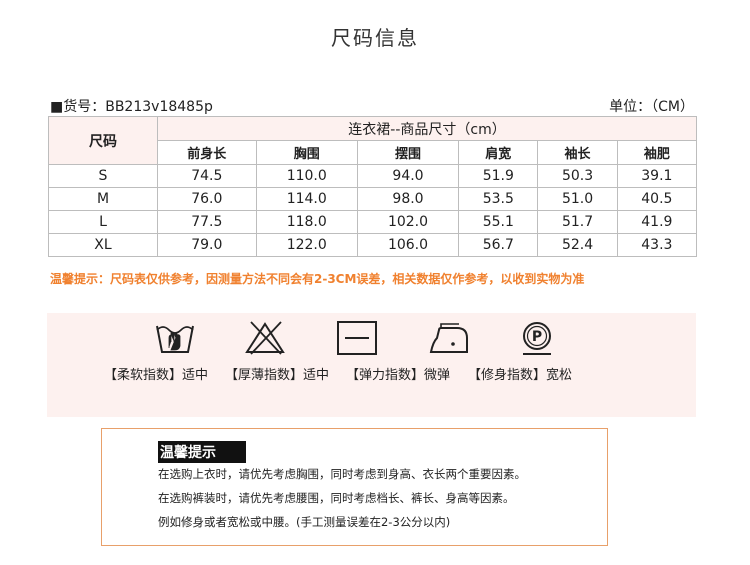 This screenshot has height=565, width=750. I want to click on column-header: 前身长, so click(207, 152).